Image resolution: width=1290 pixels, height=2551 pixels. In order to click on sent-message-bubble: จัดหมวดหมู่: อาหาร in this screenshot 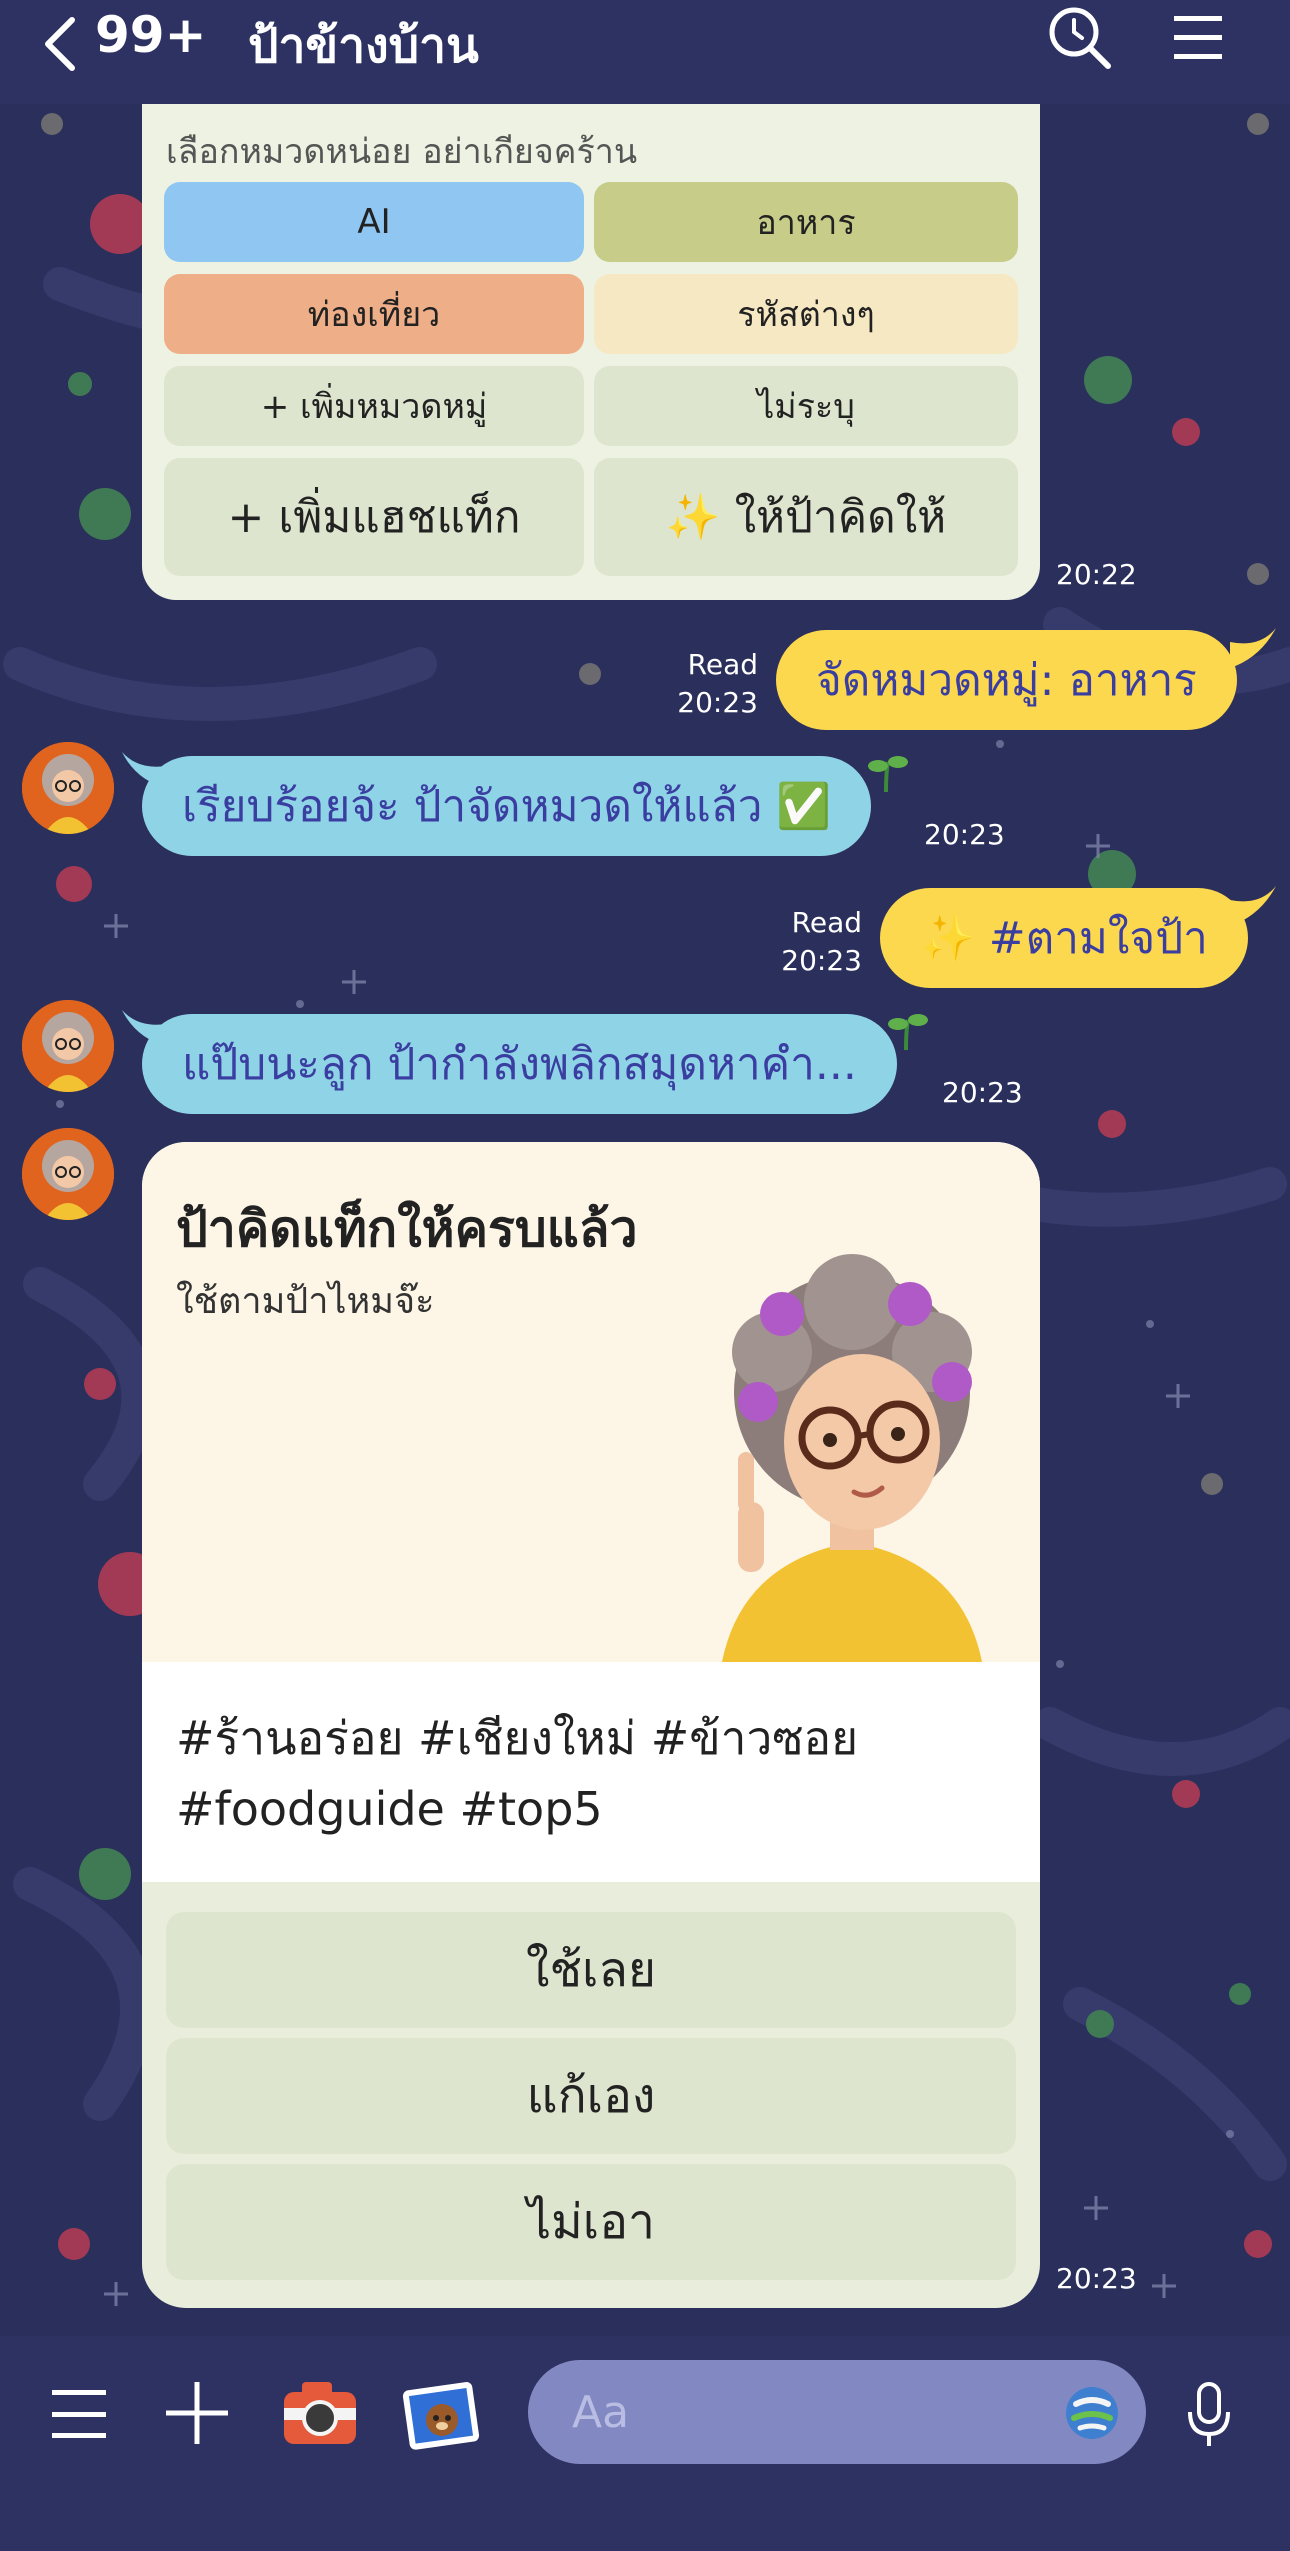, I will do `click(1006, 680)`.